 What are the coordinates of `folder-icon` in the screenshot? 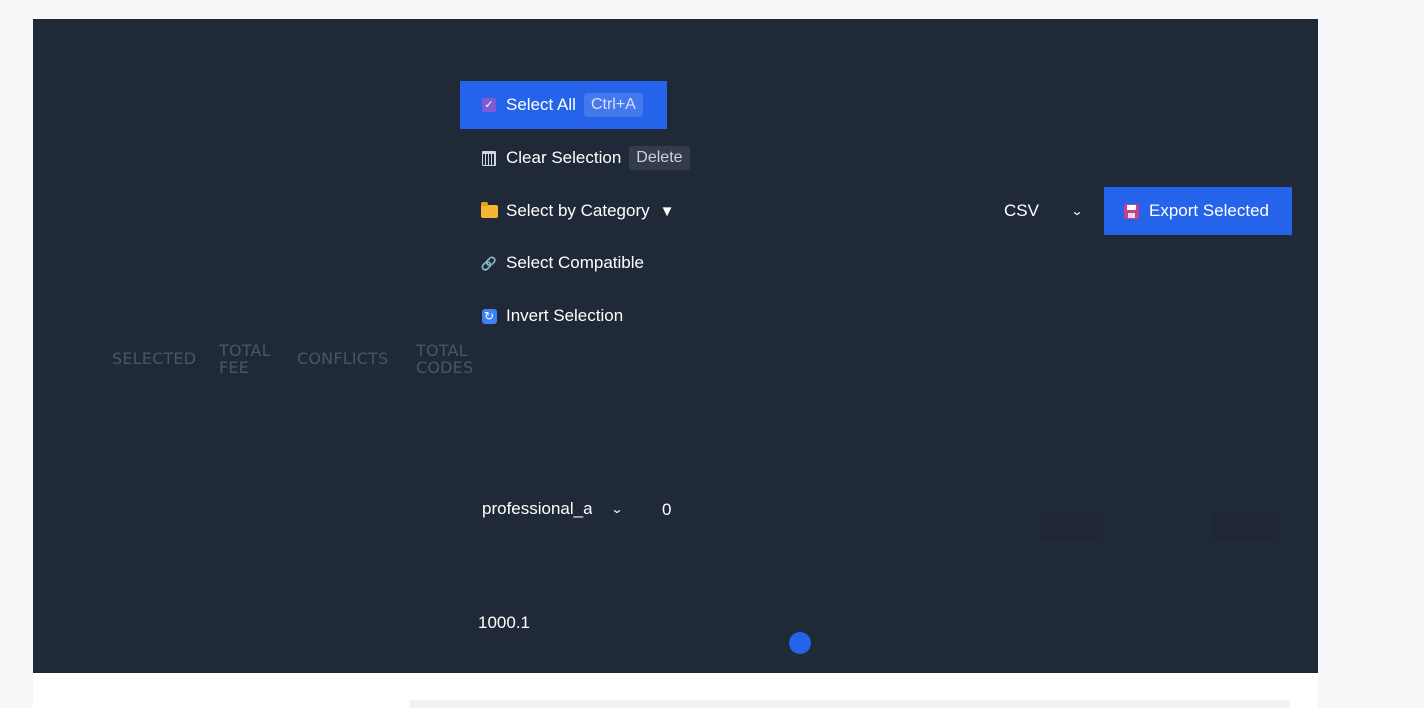 It's located at (489, 210).